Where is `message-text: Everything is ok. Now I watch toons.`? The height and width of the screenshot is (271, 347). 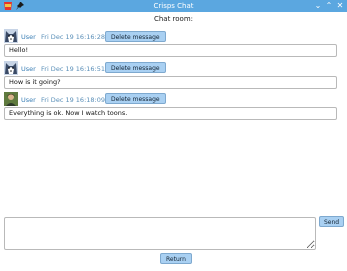
message-text: Everything is ok. Now I watch toons. is located at coordinates (170, 113).